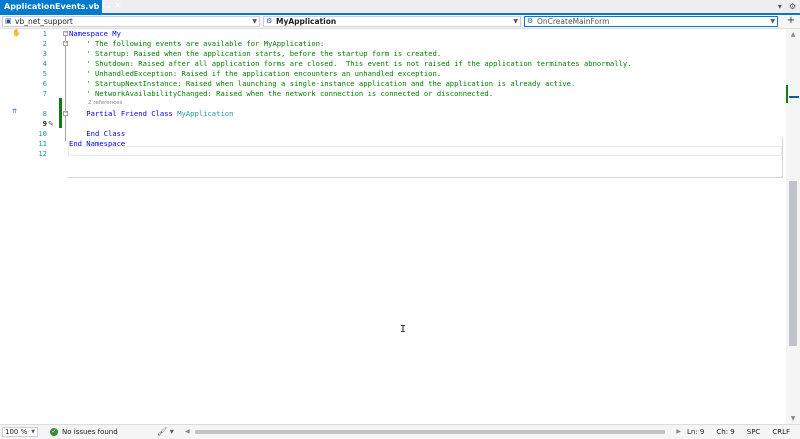  What do you see at coordinates (306, 21) in the screenshot?
I see `type-name: MyApplication` at bounding box center [306, 21].